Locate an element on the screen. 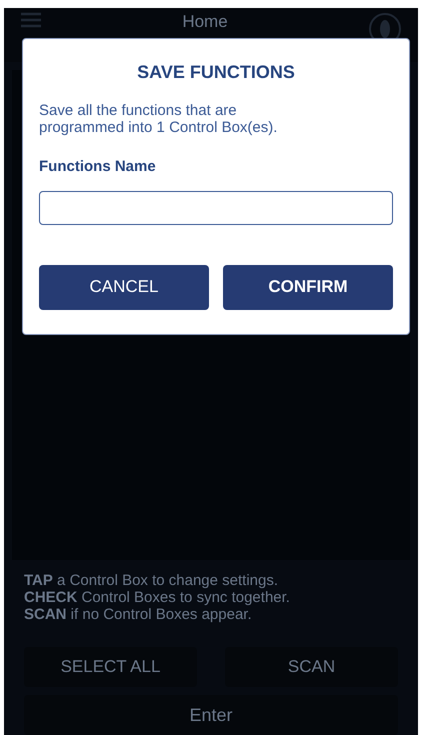 The image size is (422, 735). dialog-button: CONFIRM is located at coordinates (308, 287).